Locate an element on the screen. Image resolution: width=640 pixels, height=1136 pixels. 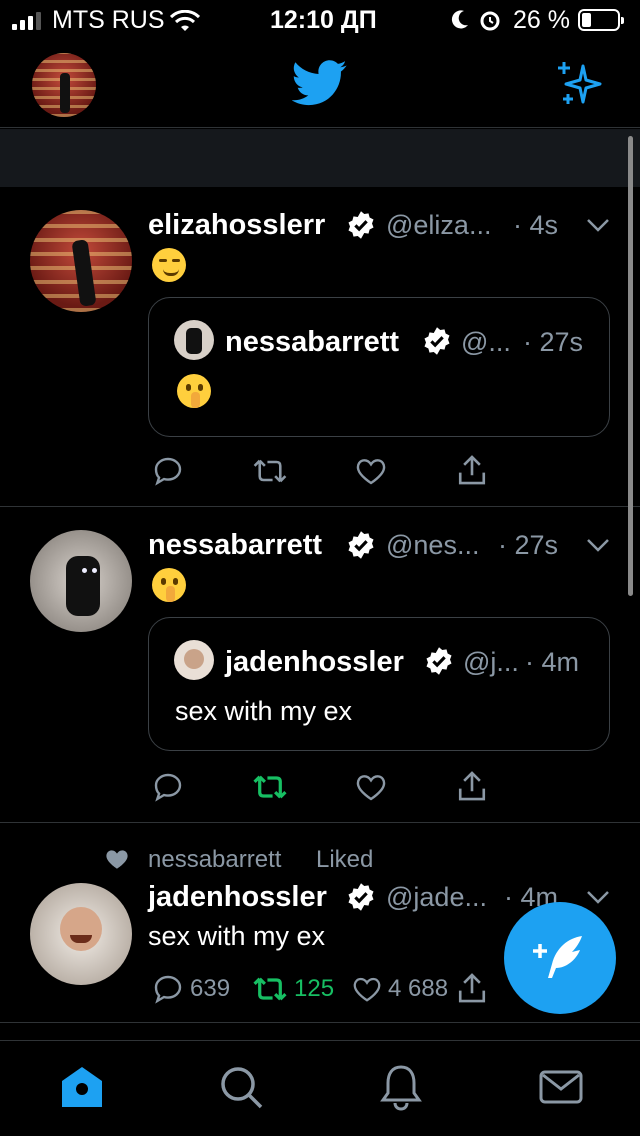
signal-strength-icon is located at coordinates (26, 21).